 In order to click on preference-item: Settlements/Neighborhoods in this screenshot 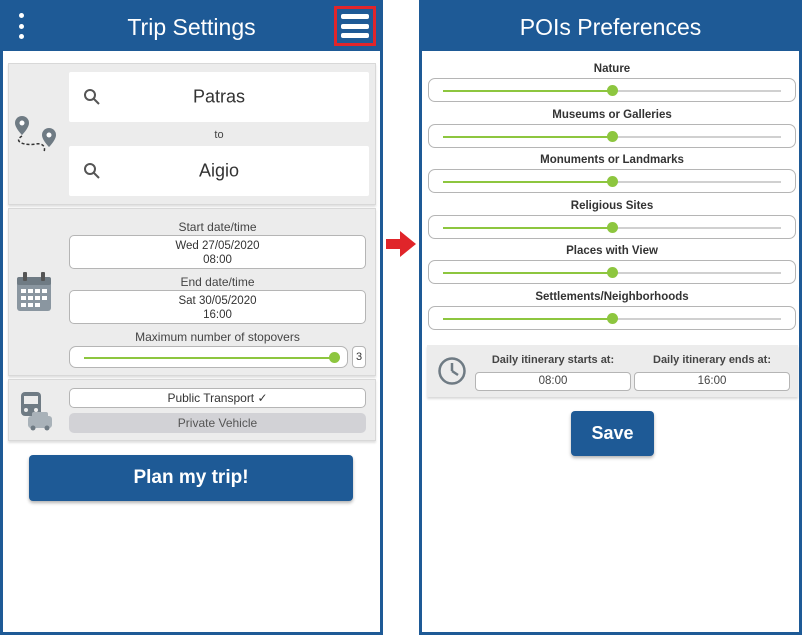, I will do `click(612, 309)`.